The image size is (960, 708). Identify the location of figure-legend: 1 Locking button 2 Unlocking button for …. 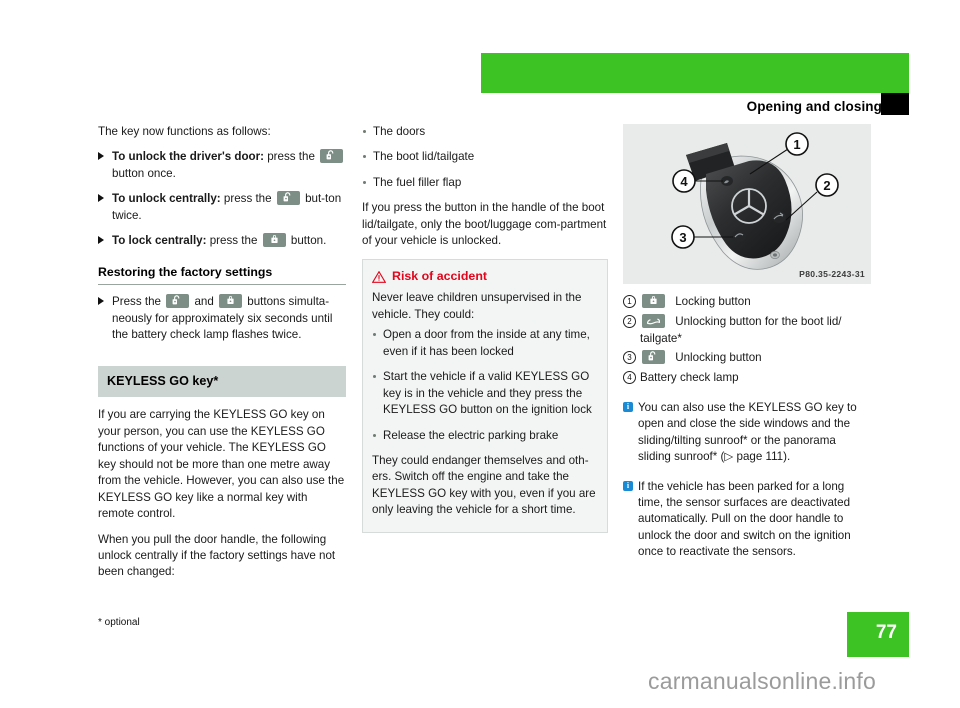
(747, 340).